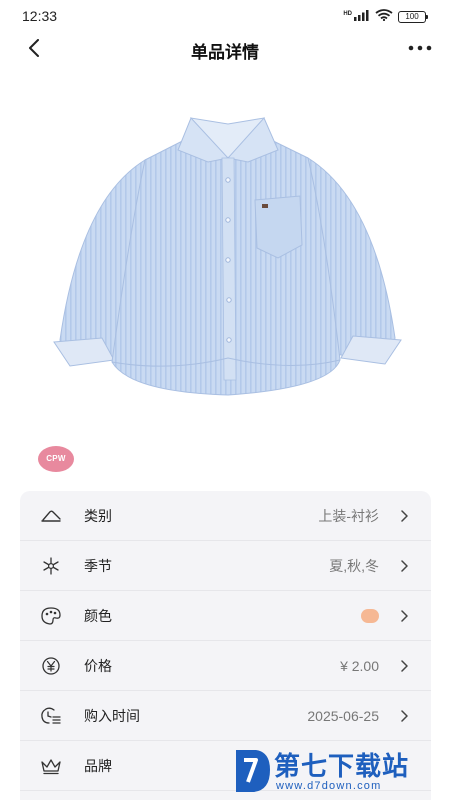  Describe the element at coordinates (112, 715) in the screenshot. I see `detail-label: 购入时间` at that location.